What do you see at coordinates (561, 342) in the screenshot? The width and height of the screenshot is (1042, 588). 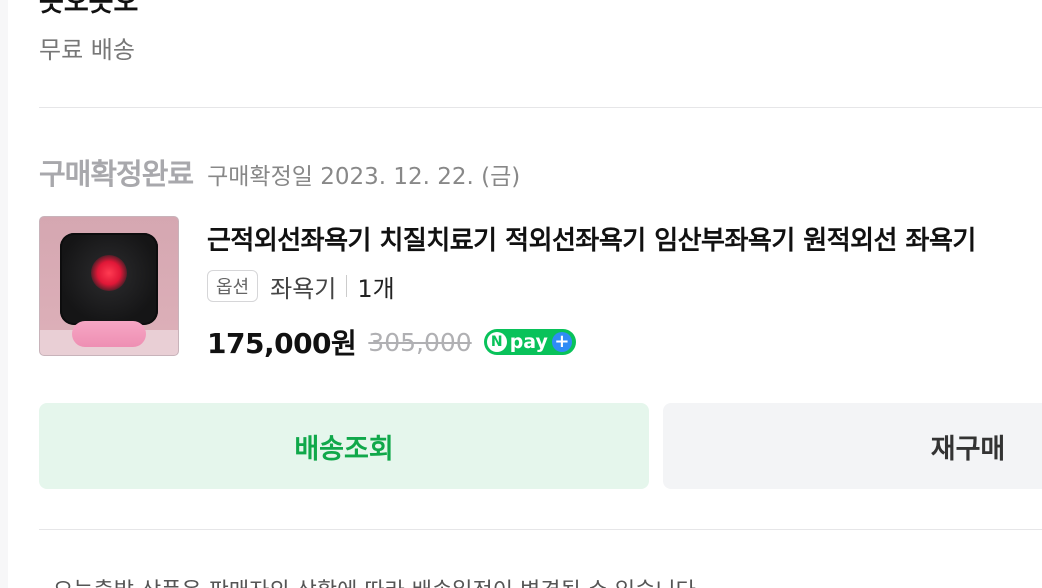 I see `npay-plus-icon: +` at bounding box center [561, 342].